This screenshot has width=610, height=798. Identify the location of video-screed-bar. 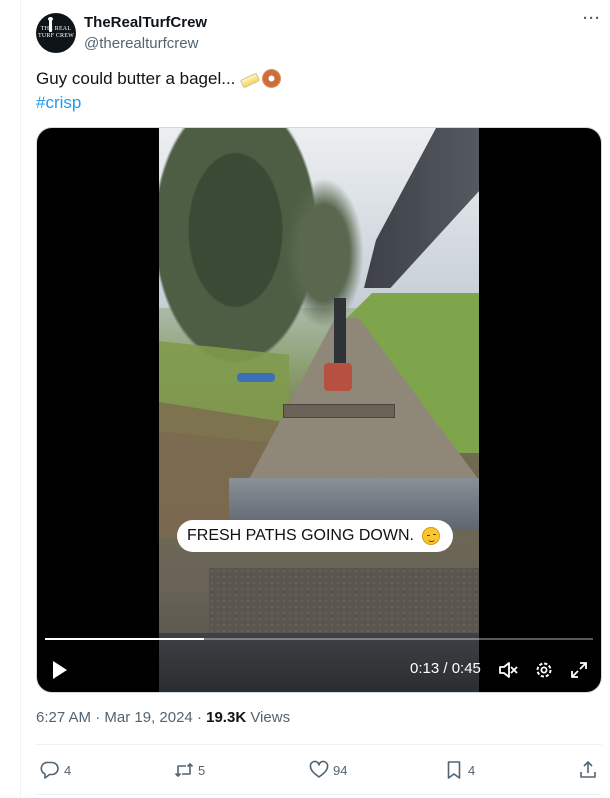
(339, 411).